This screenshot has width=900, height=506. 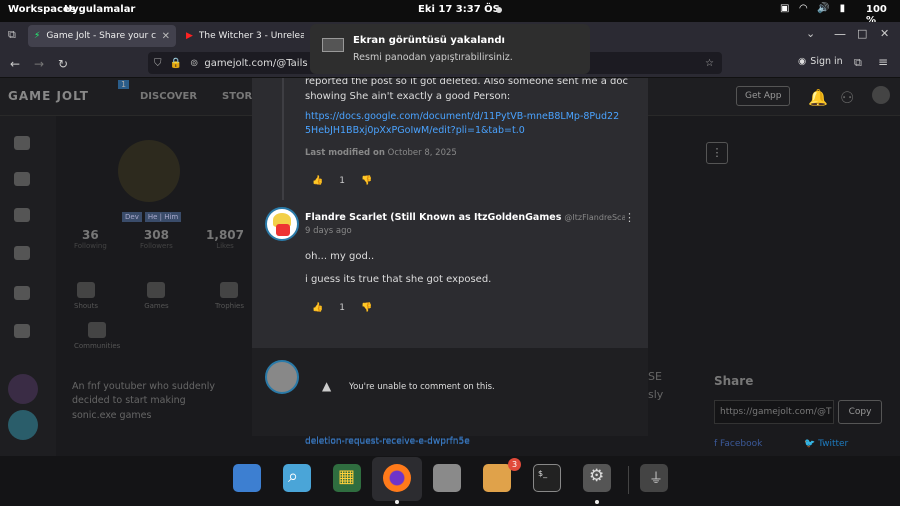 I want to click on tab-title: The Witcher 3 - Unreleased, so click(x=251, y=36).